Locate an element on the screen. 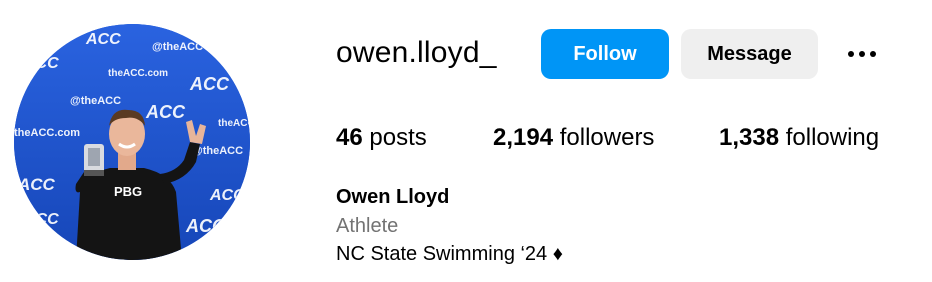  followers-link: 2,194 followers is located at coordinates (573, 138).